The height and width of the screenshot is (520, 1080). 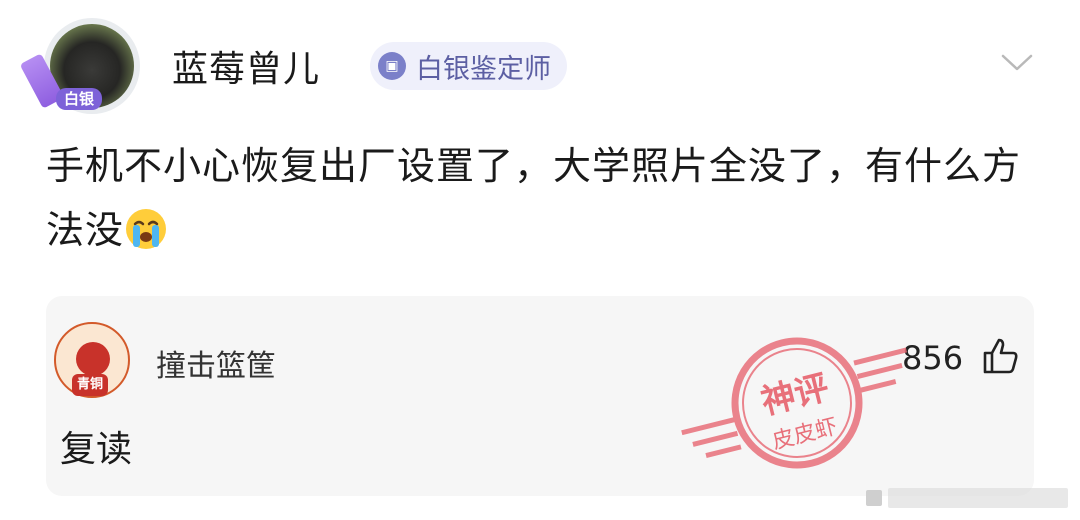 What do you see at coordinates (79, 99) in the screenshot?
I see `avatar-level-badge: 白银` at bounding box center [79, 99].